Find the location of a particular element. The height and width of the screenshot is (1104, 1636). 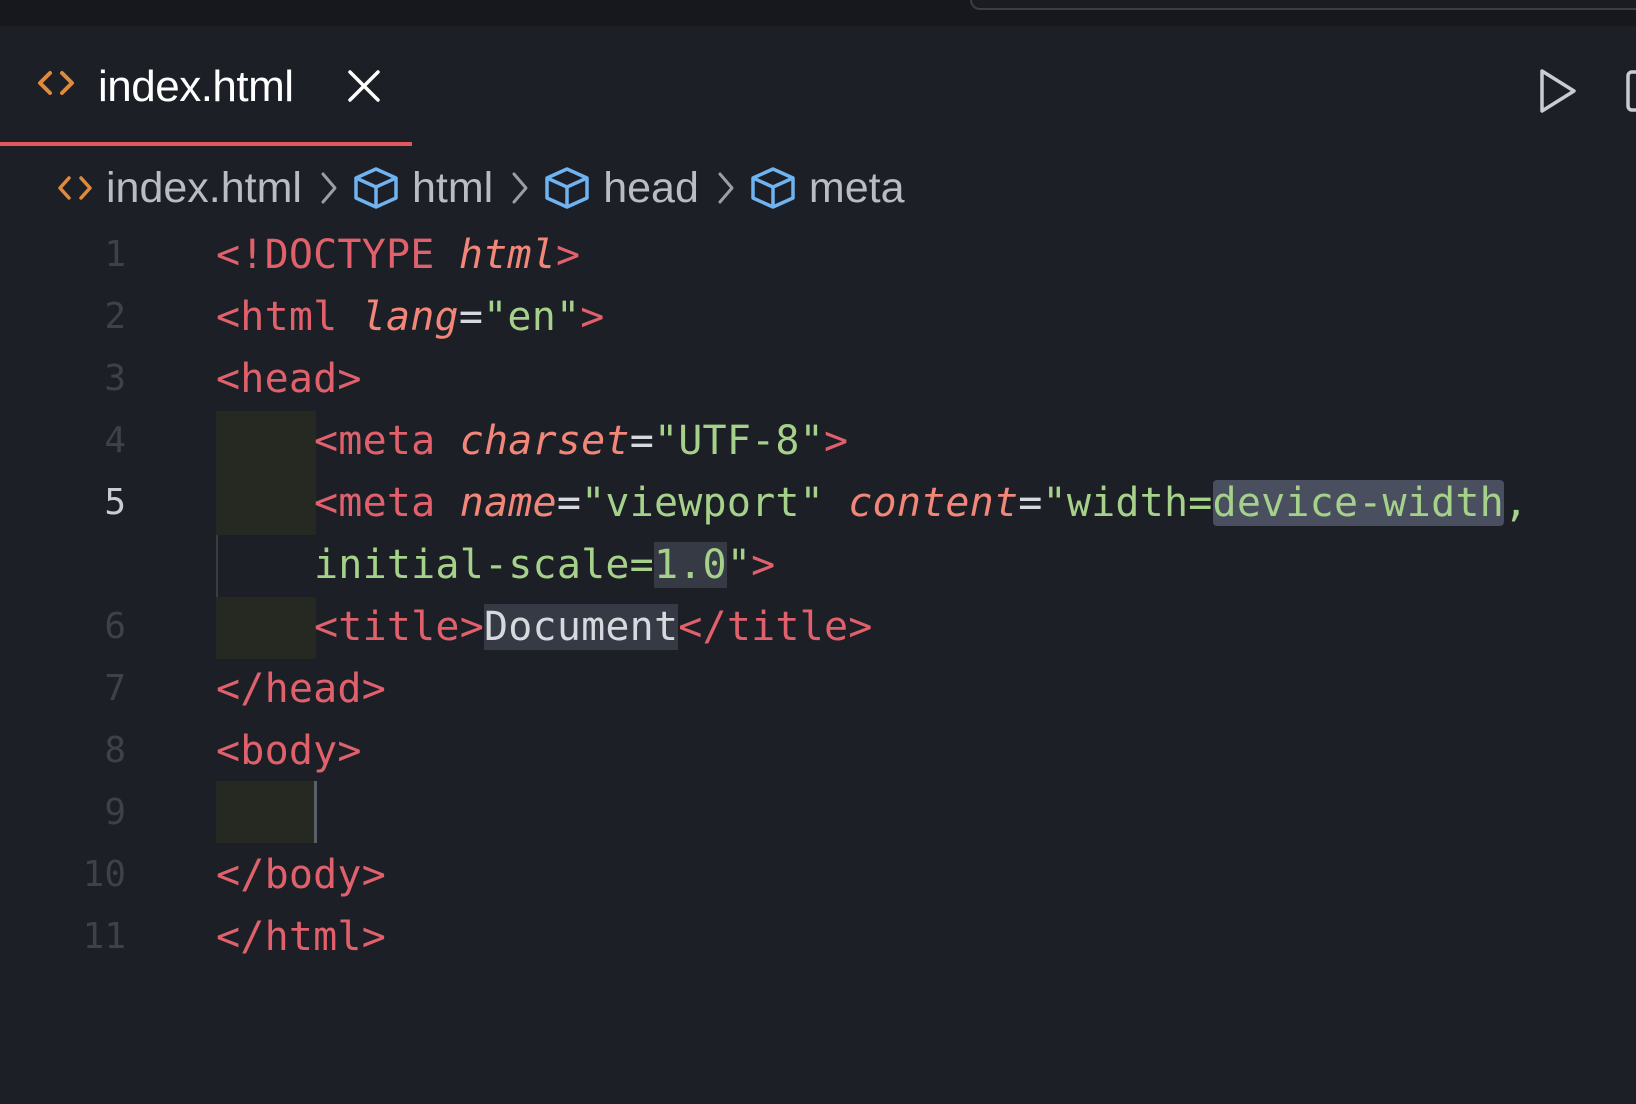

code-line-2: 2 <html lang="en"> is located at coordinates (818, 317).